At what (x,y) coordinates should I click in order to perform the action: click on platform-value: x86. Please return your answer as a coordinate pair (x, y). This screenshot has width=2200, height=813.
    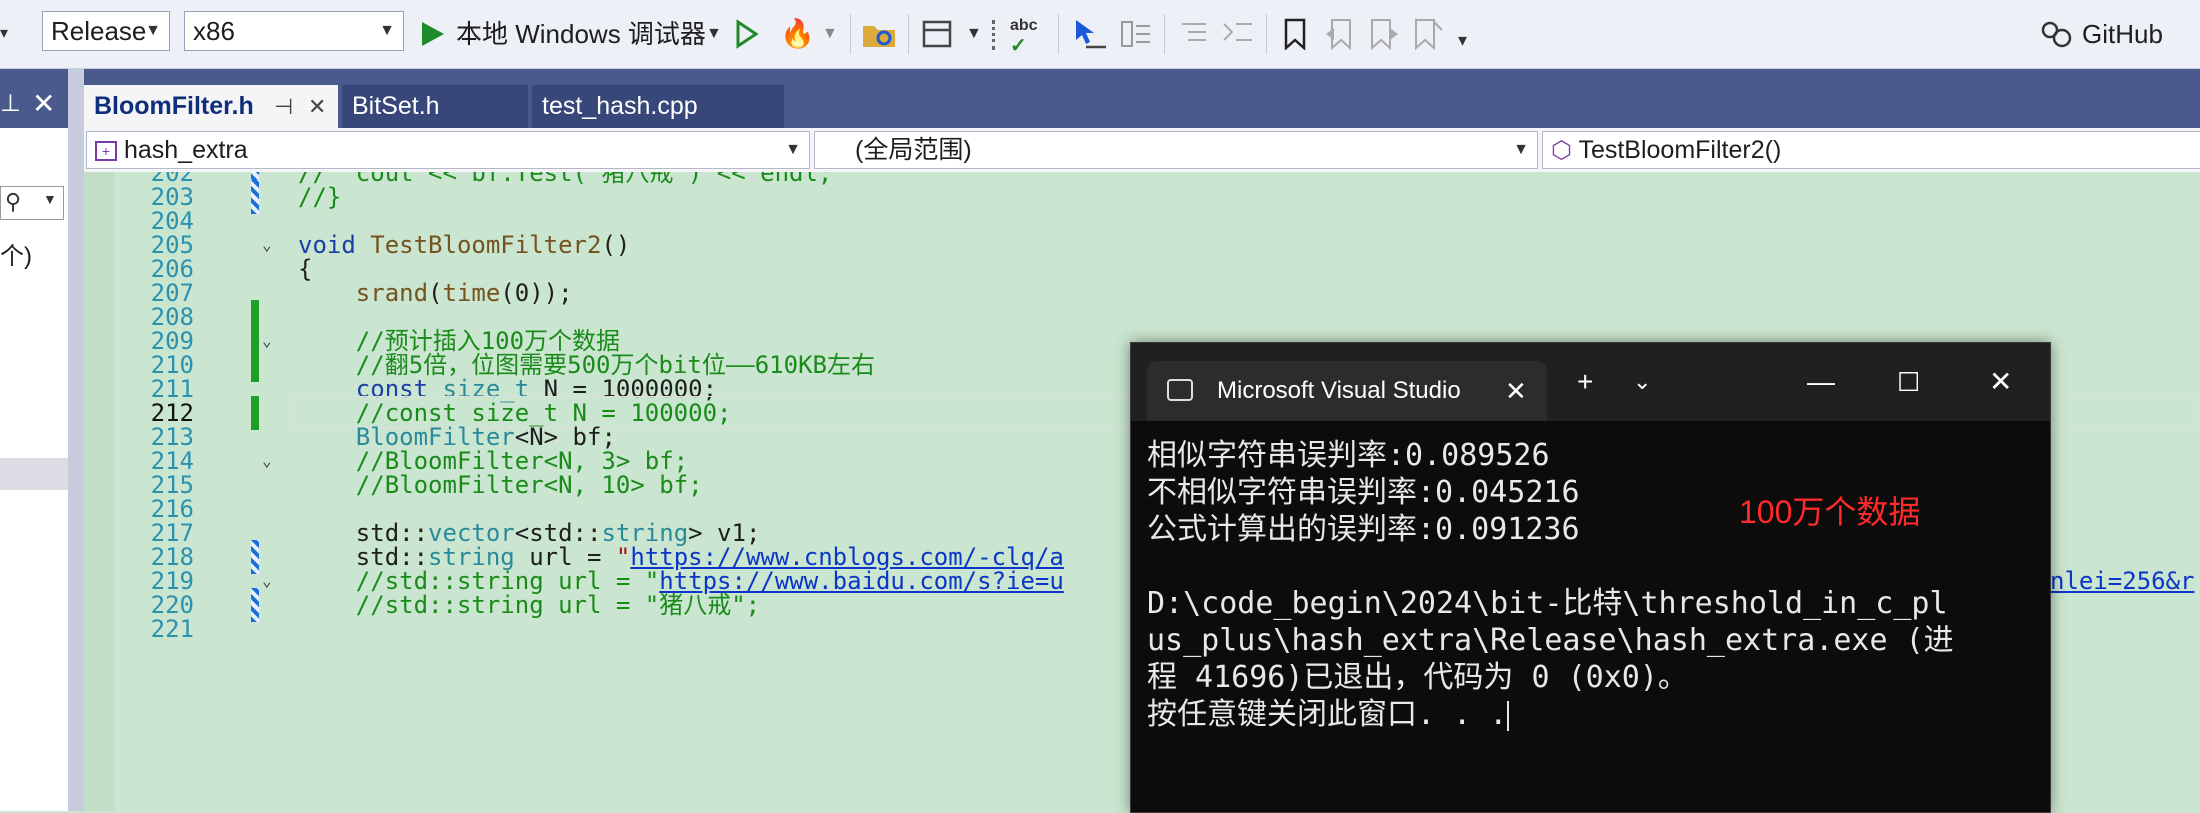
    Looking at the image, I should click on (214, 31).